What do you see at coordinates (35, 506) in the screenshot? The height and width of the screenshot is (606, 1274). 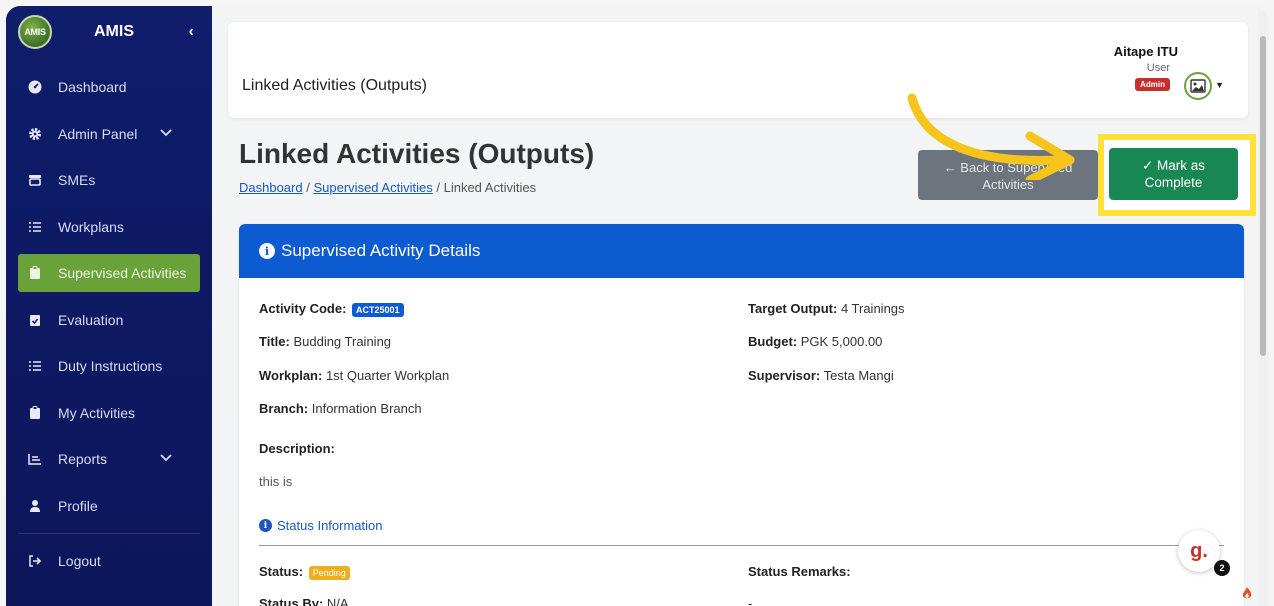 I see `user-icon` at bounding box center [35, 506].